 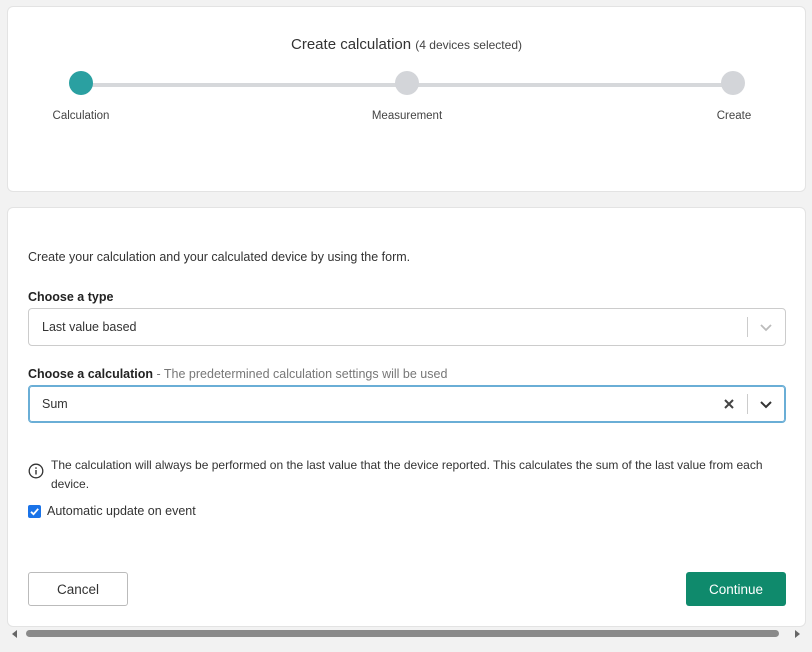 What do you see at coordinates (15, 634) in the screenshot?
I see `scroll-left-icon` at bounding box center [15, 634].